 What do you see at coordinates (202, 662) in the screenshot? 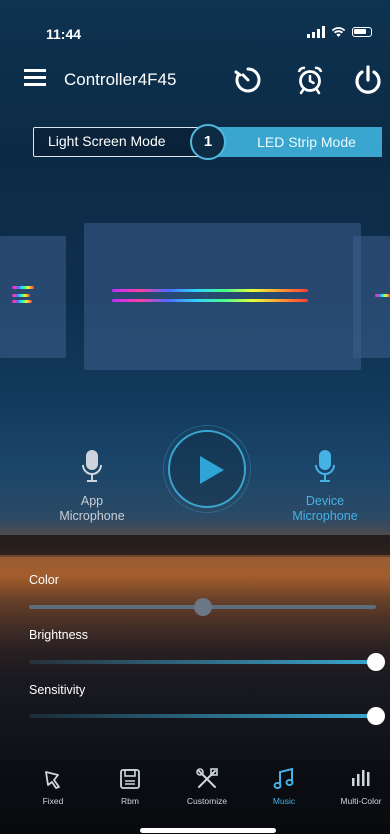
I see `brightness-slider` at bounding box center [202, 662].